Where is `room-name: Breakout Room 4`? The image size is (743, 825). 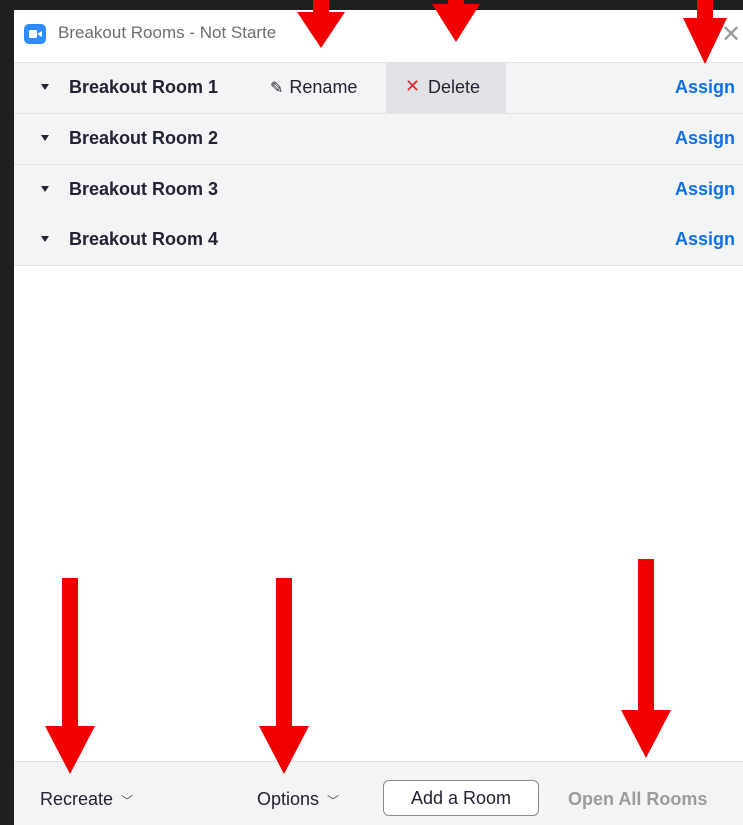 room-name: Breakout Room 4 is located at coordinates (144, 239).